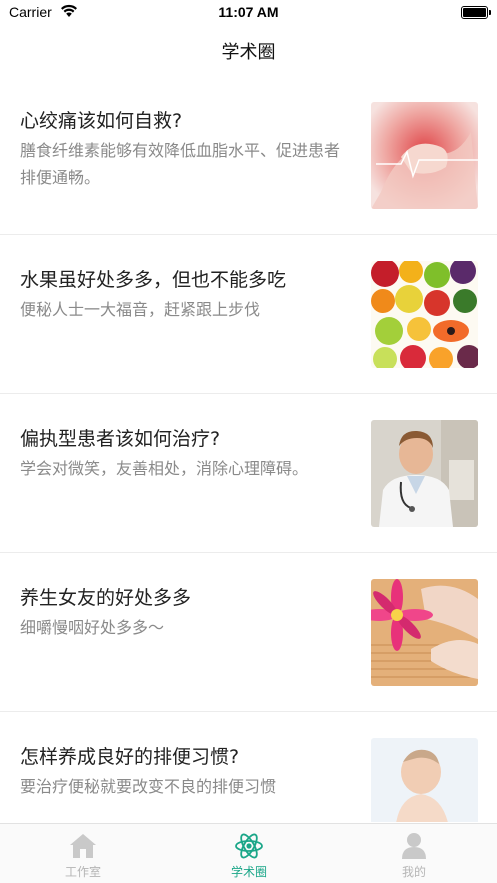  What do you see at coordinates (476, 12) in the screenshot?
I see `battery-icon` at bounding box center [476, 12].